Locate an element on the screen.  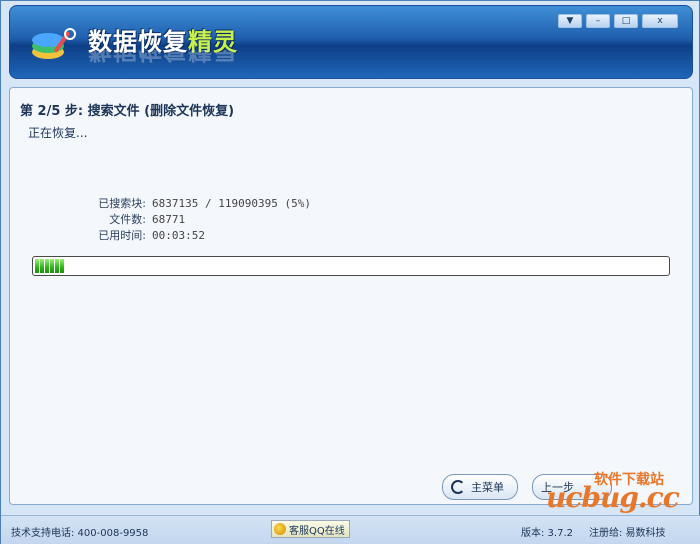
info-value: 68771 is located at coordinates (169, 219).